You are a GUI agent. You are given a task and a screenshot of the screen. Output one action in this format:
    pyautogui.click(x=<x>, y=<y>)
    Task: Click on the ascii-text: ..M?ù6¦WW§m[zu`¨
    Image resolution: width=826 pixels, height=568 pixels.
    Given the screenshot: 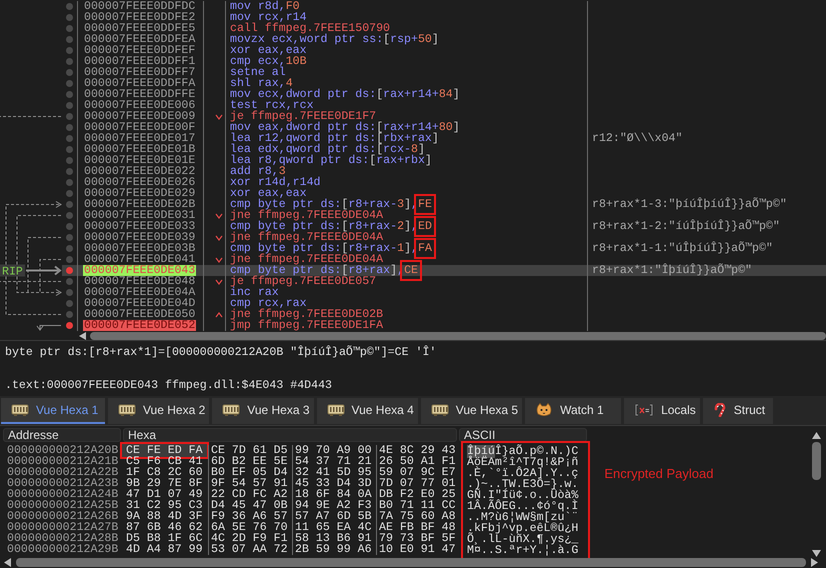 What is the action you would take?
    pyautogui.click(x=522, y=517)
    